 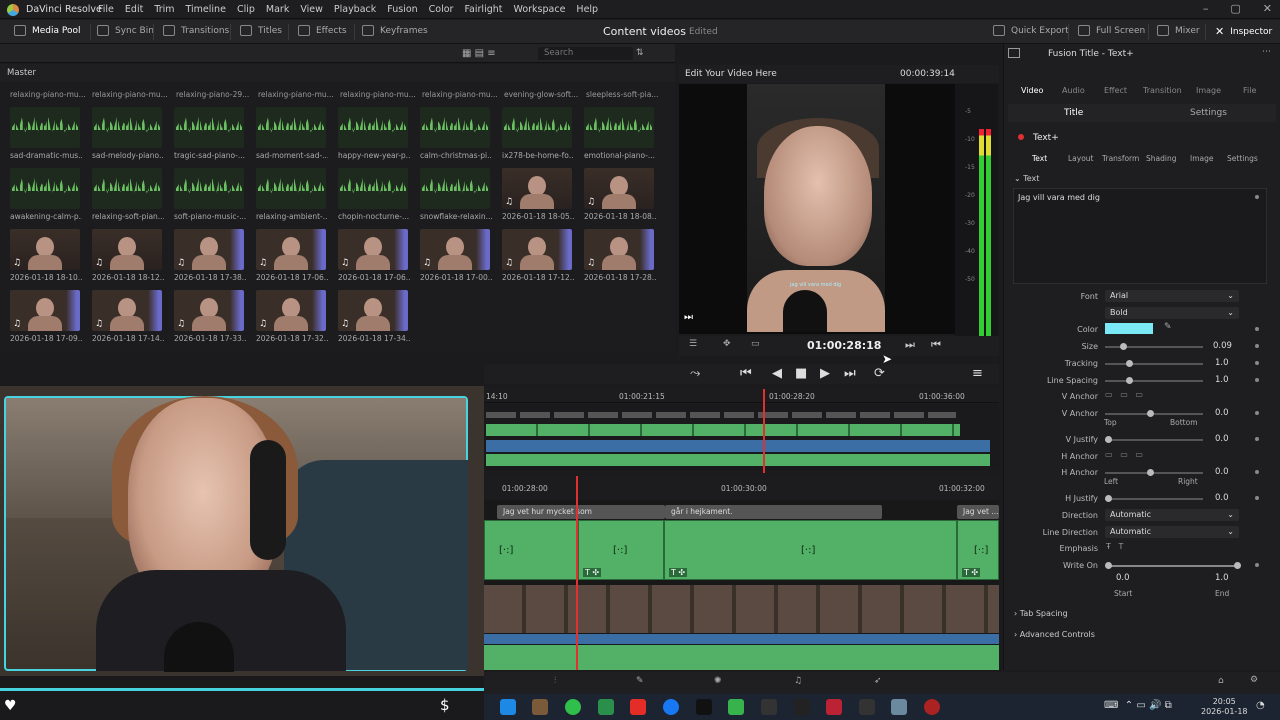 I want to click on next-edit-icon: ⏭, so click(x=910, y=345).